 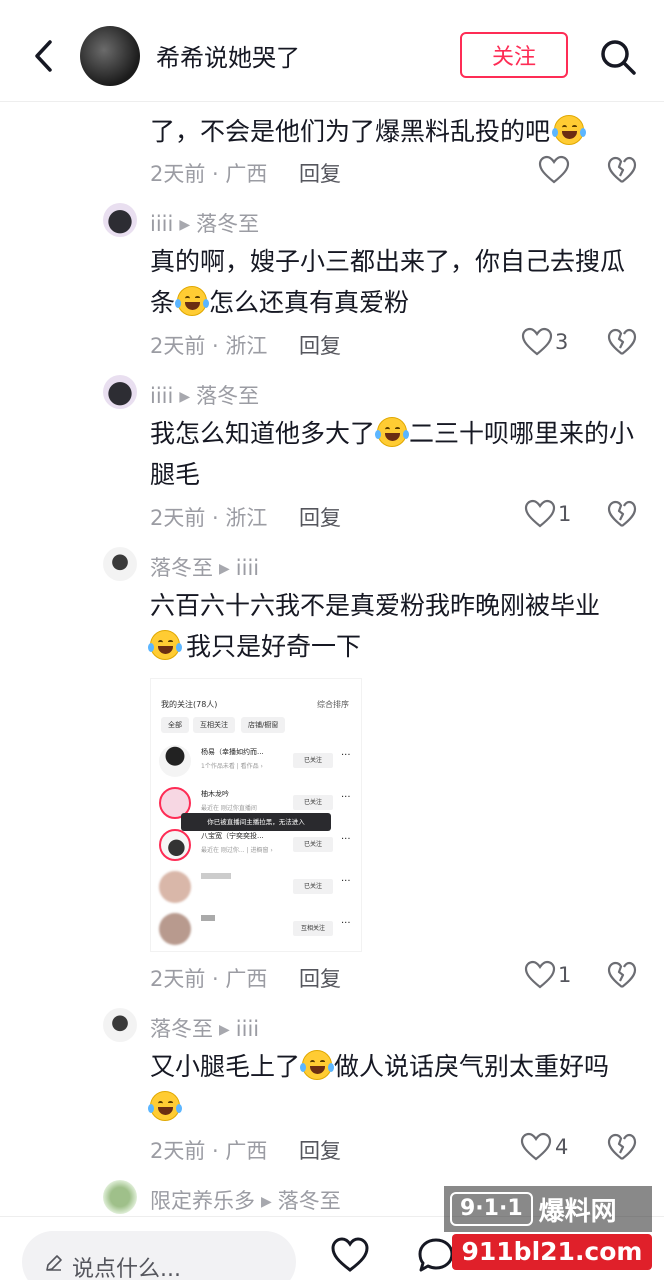 What do you see at coordinates (552, 1252) in the screenshot?
I see `watermark-url: 911bl21.com` at bounding box center [552, 1252].